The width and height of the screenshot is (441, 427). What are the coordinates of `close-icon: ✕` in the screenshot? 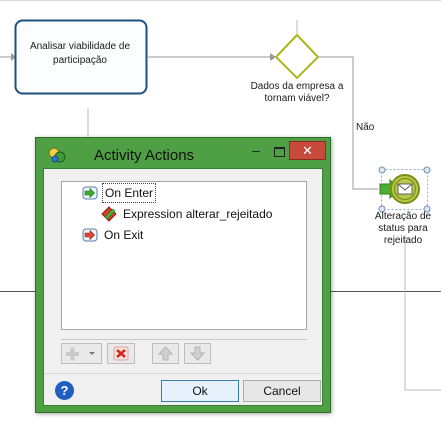 It's located at (307, 150).